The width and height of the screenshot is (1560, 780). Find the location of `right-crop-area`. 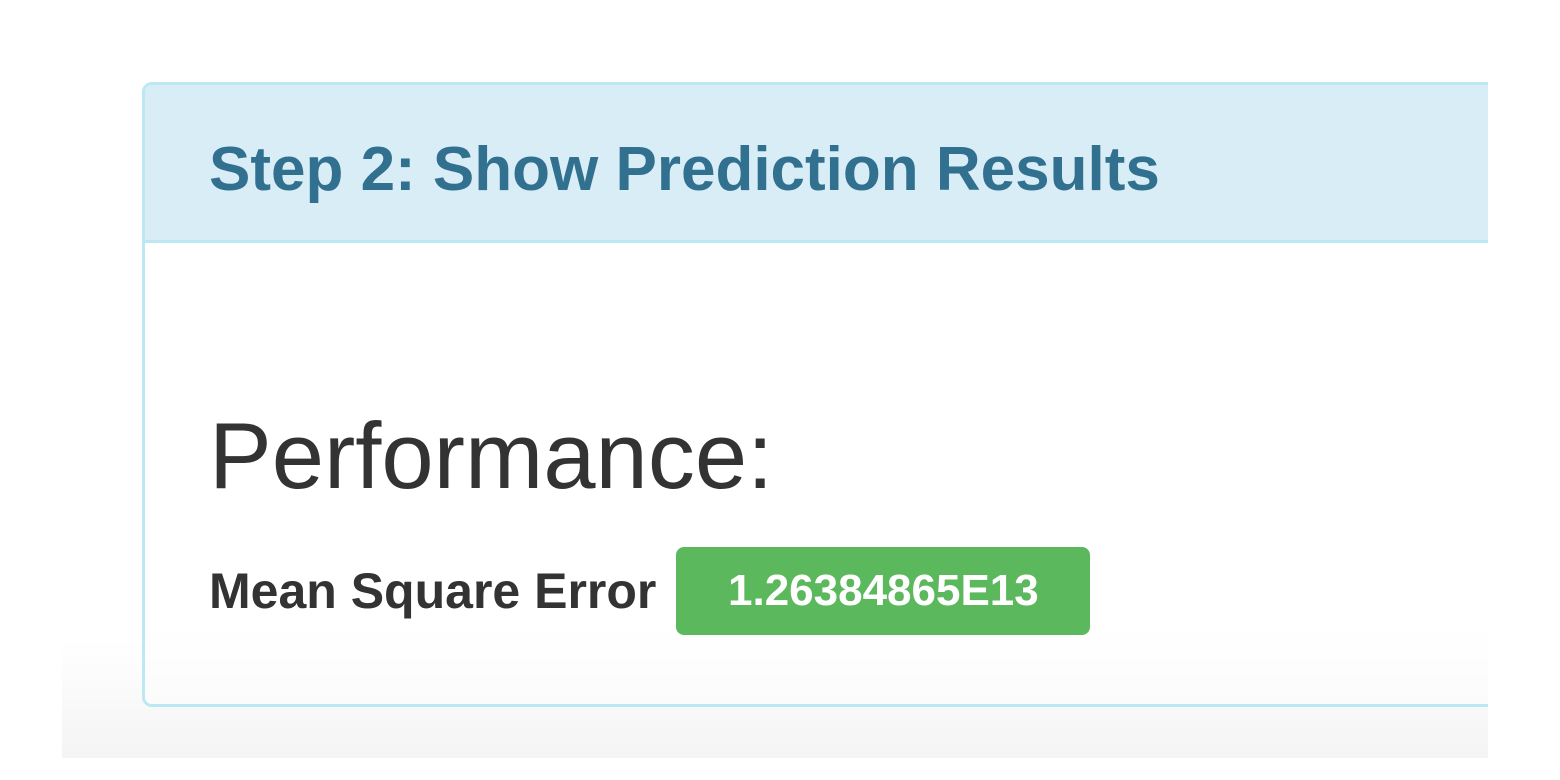

right-crop-area is located at coordinates (1524, 390).